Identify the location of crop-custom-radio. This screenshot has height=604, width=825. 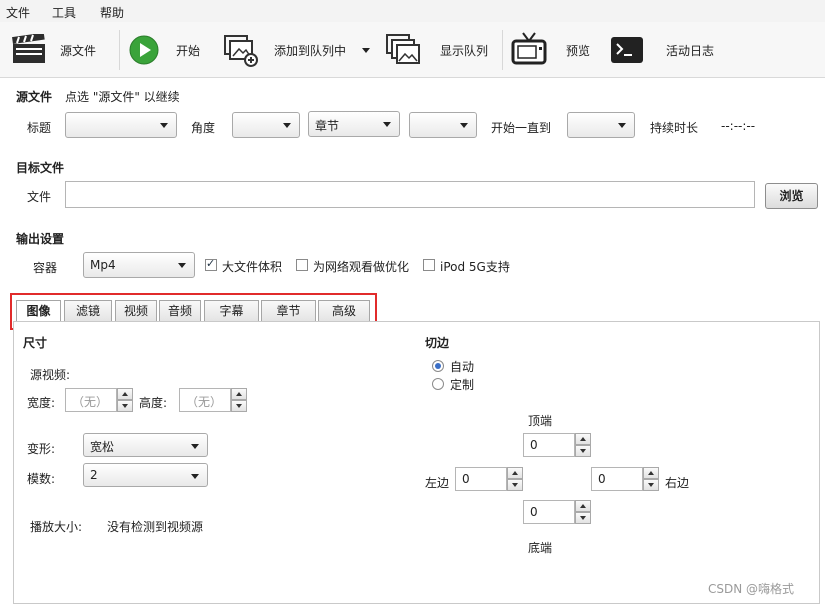
(438, 384).